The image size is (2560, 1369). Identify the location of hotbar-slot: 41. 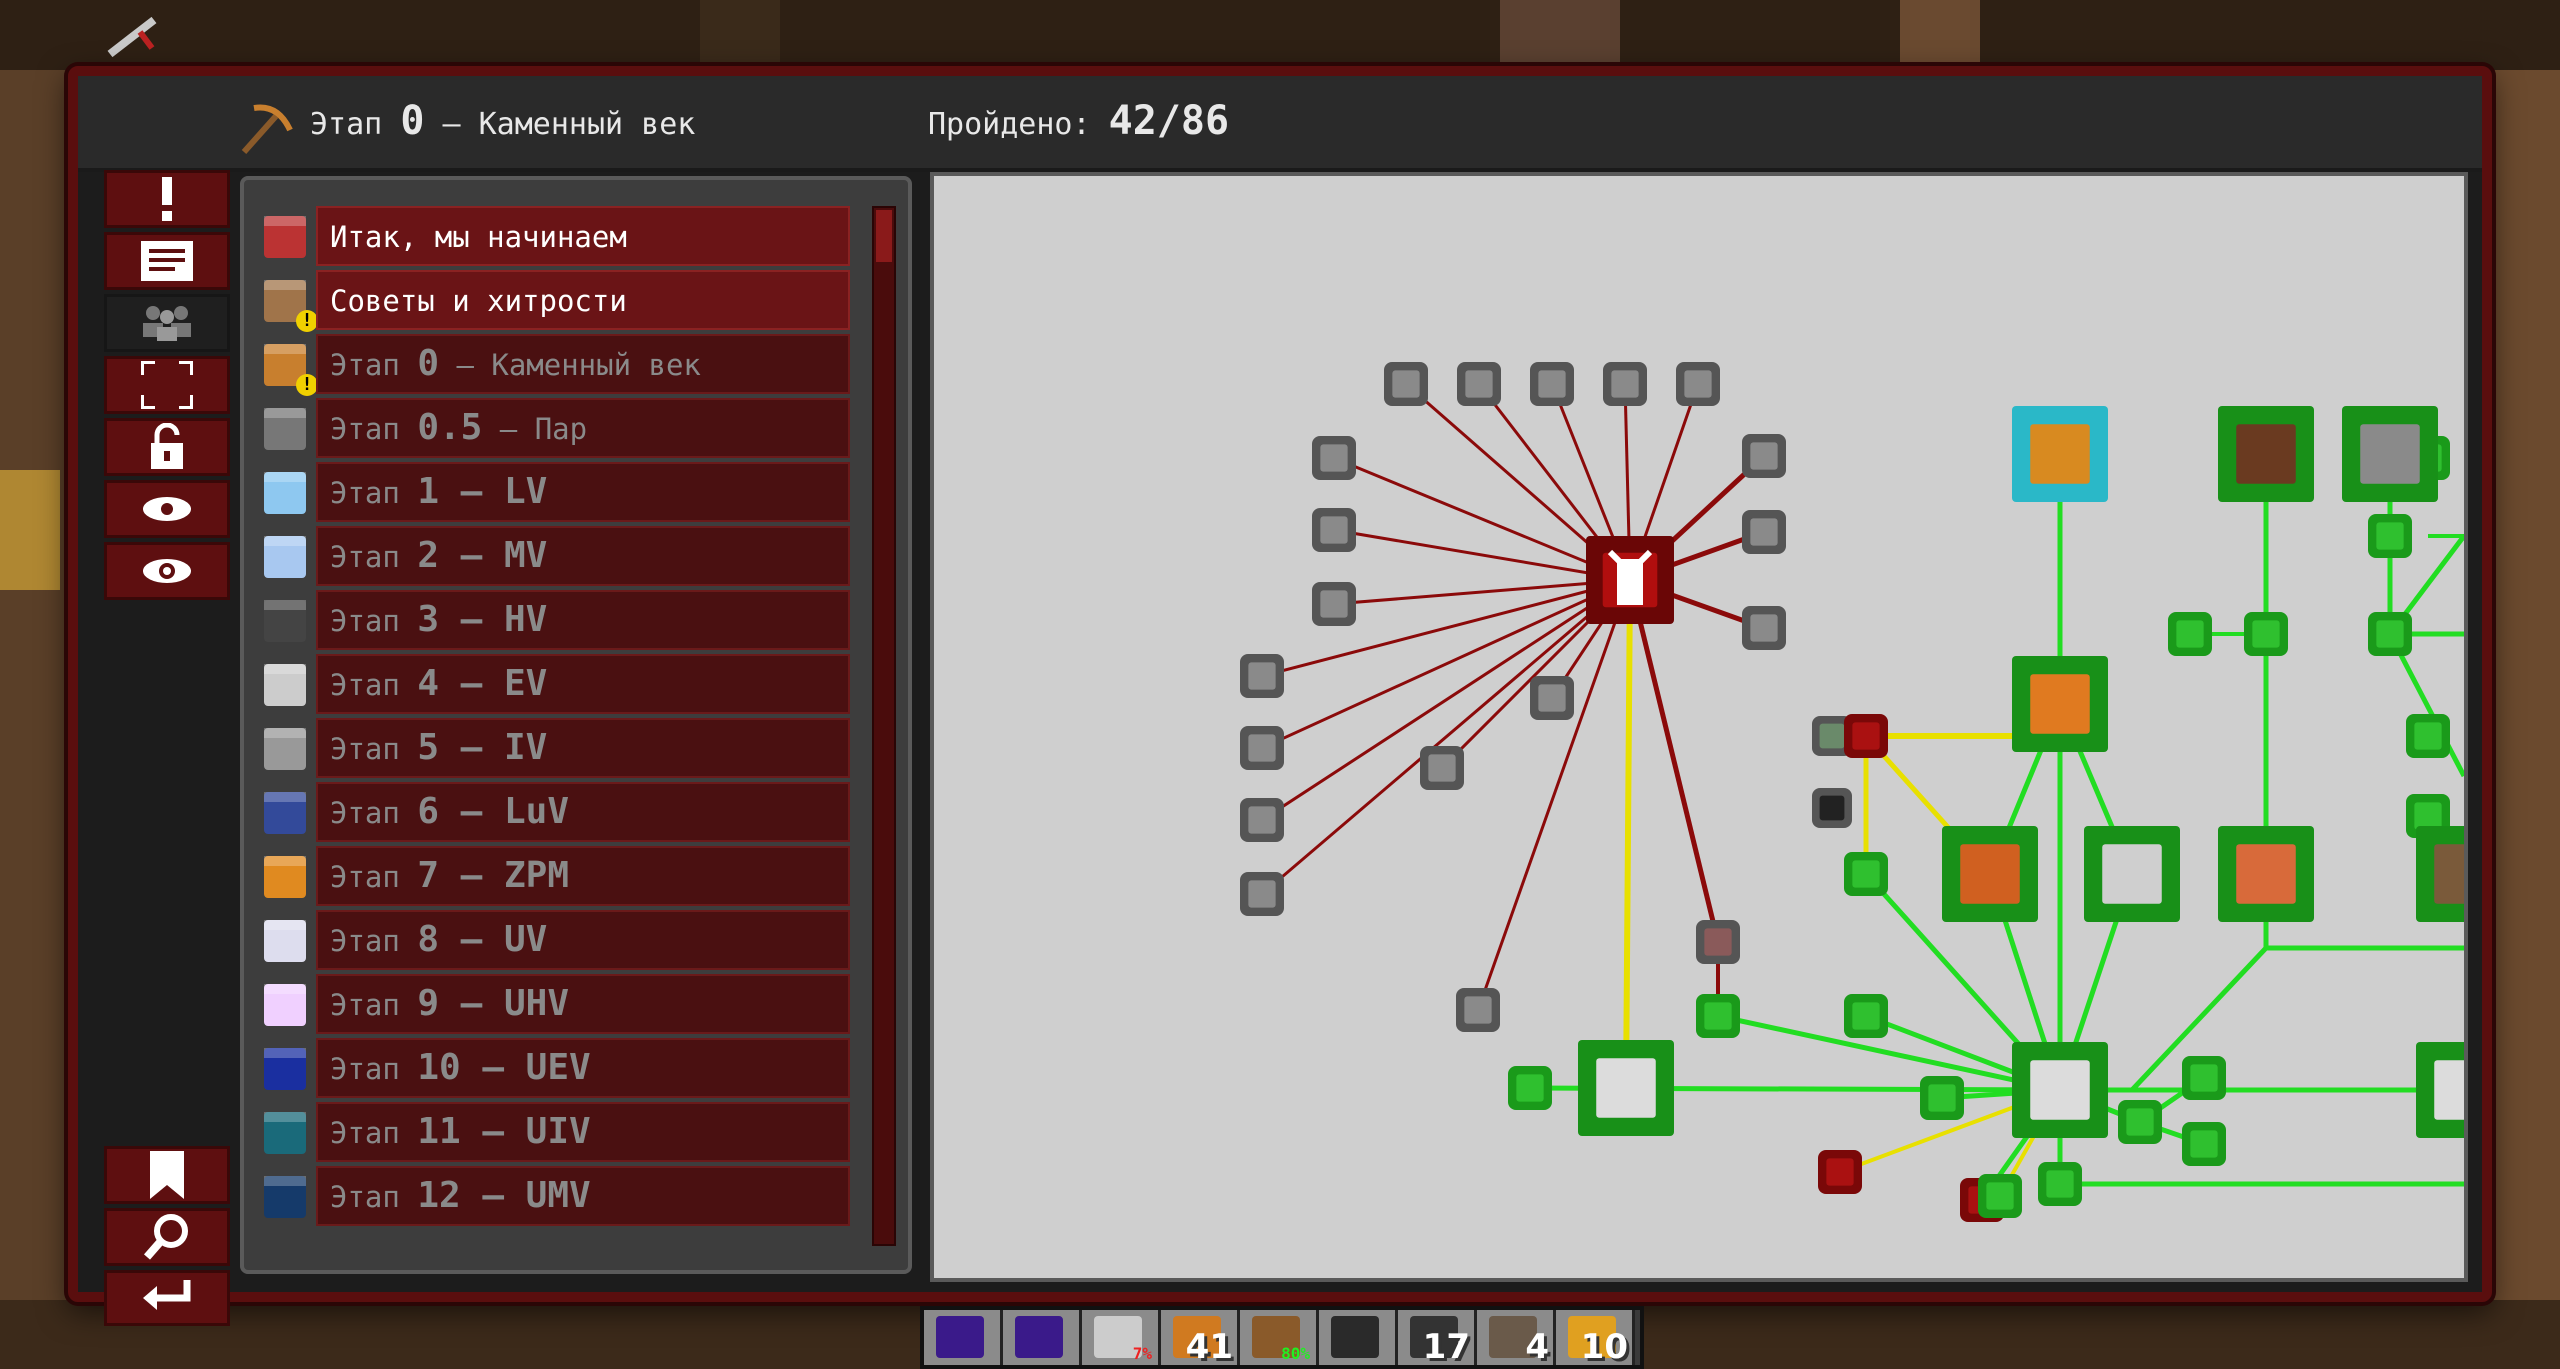
(1200, 1338).